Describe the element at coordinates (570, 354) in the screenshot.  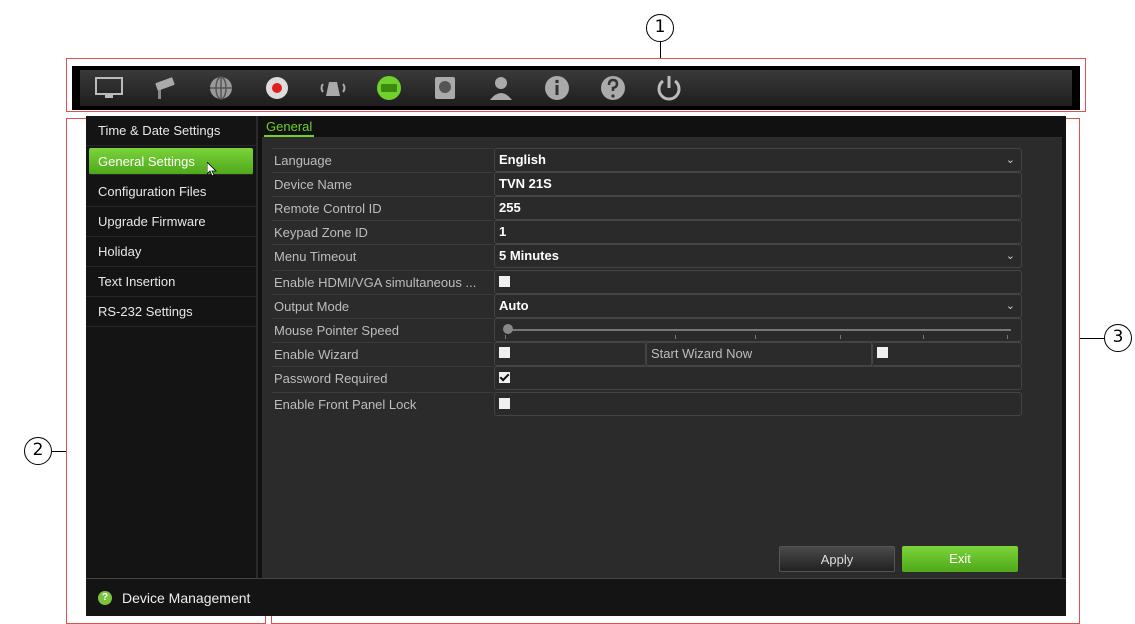
I see `enable-wizard-field` at that location.